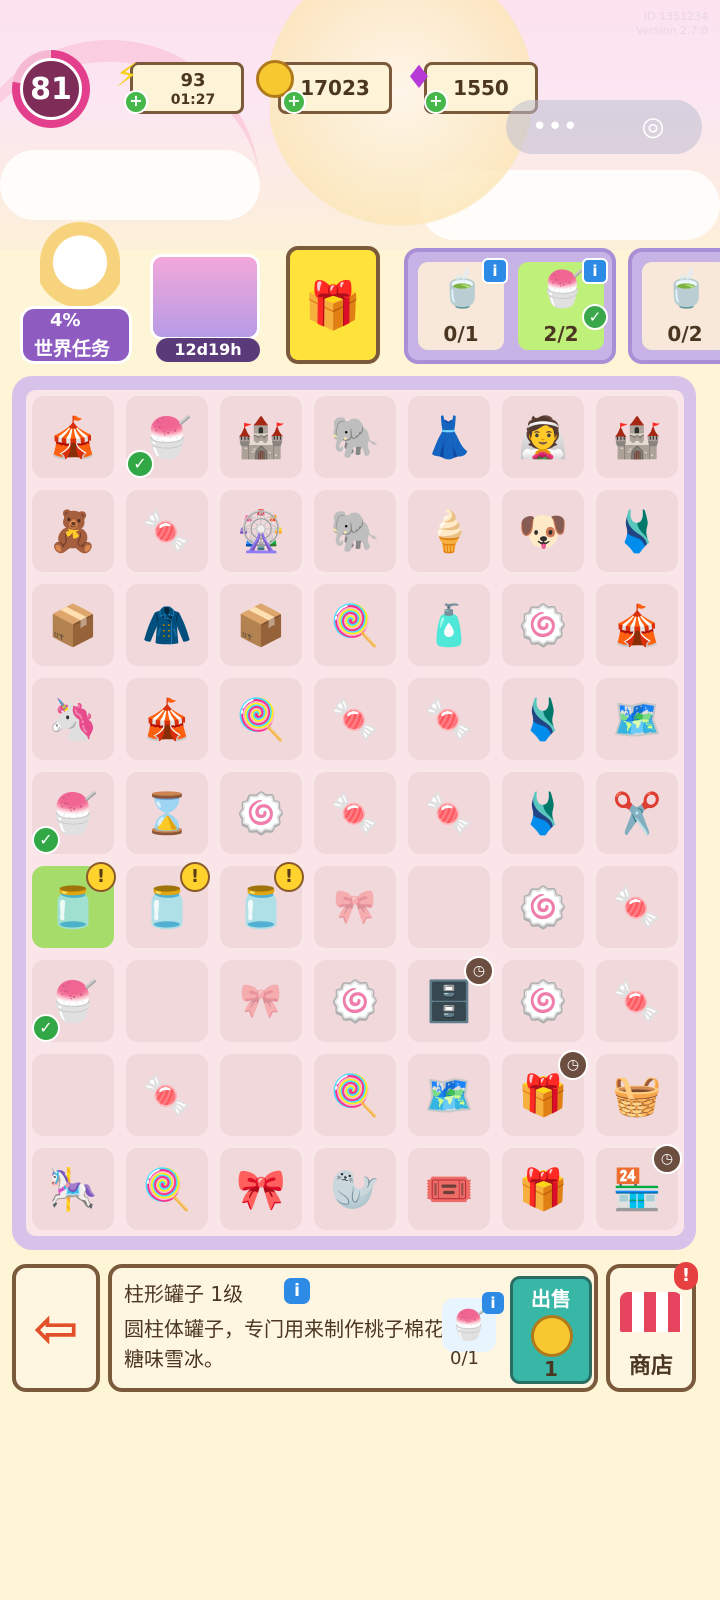 This screenshot has width=720, height=1600. What do you see at coordinates (449, 1001) in the screenshot?
I see `board-cell: 🗄️ ◷` at bounding box center [449, 1001].